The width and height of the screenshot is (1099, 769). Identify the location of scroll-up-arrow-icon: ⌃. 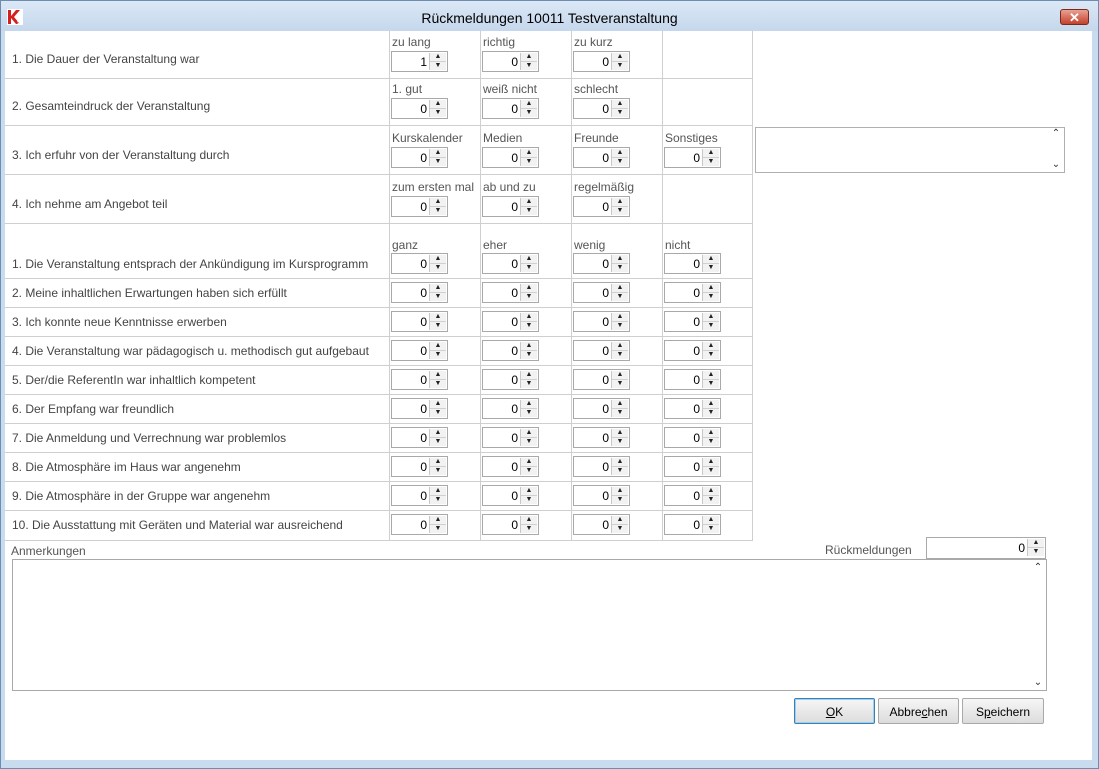
(1038, 567).